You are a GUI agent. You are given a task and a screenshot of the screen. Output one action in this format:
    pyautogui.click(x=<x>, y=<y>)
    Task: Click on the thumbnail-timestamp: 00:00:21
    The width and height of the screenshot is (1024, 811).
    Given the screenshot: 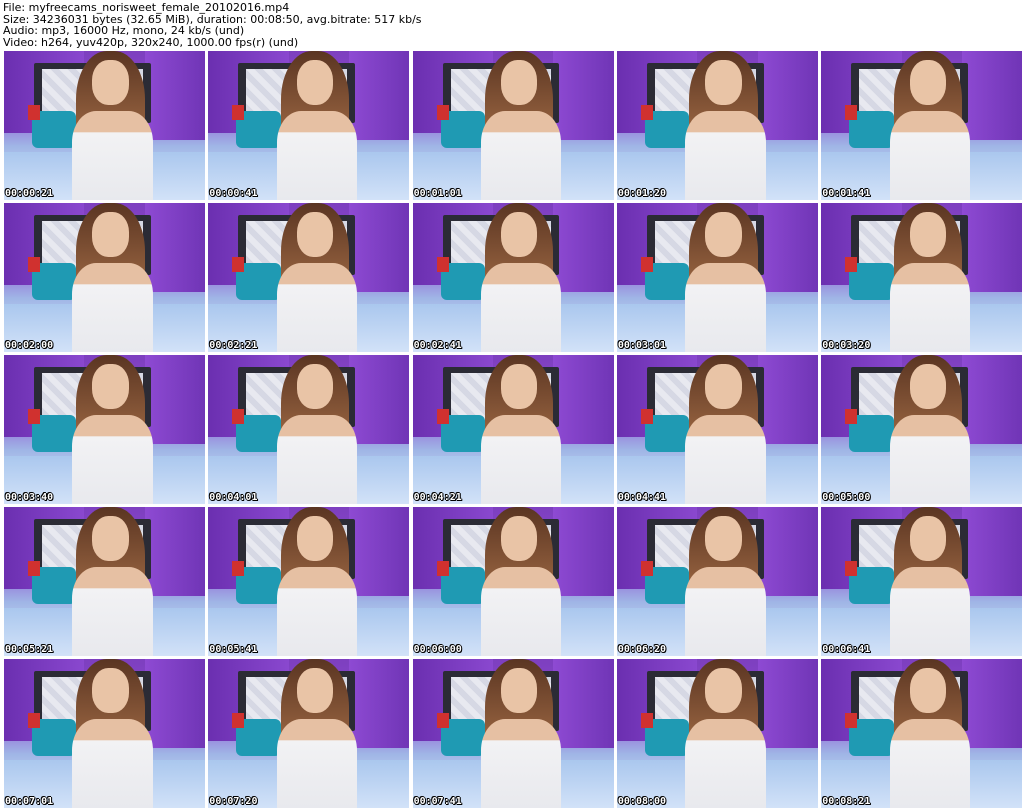 What is the action you would take?
    pyautogui.click(x=29, y=193)
    